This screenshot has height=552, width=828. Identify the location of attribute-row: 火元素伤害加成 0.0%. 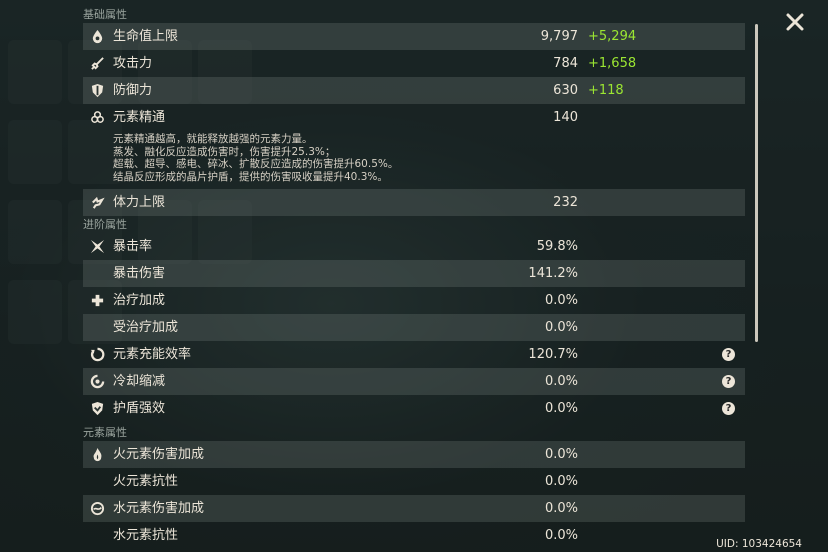
(414, 454).